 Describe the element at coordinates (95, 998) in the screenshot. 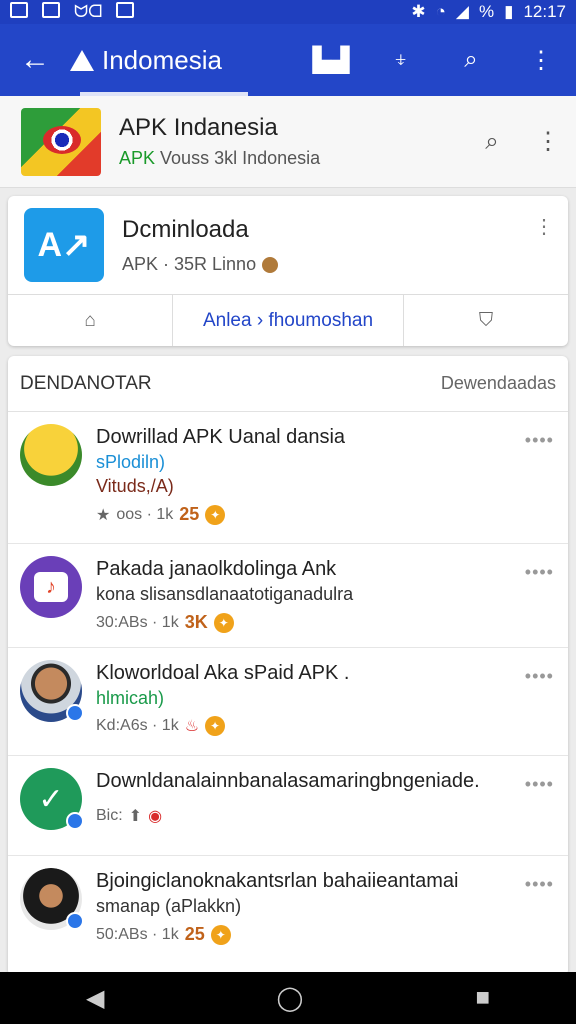

I see `back-icon: ◀` at that location.